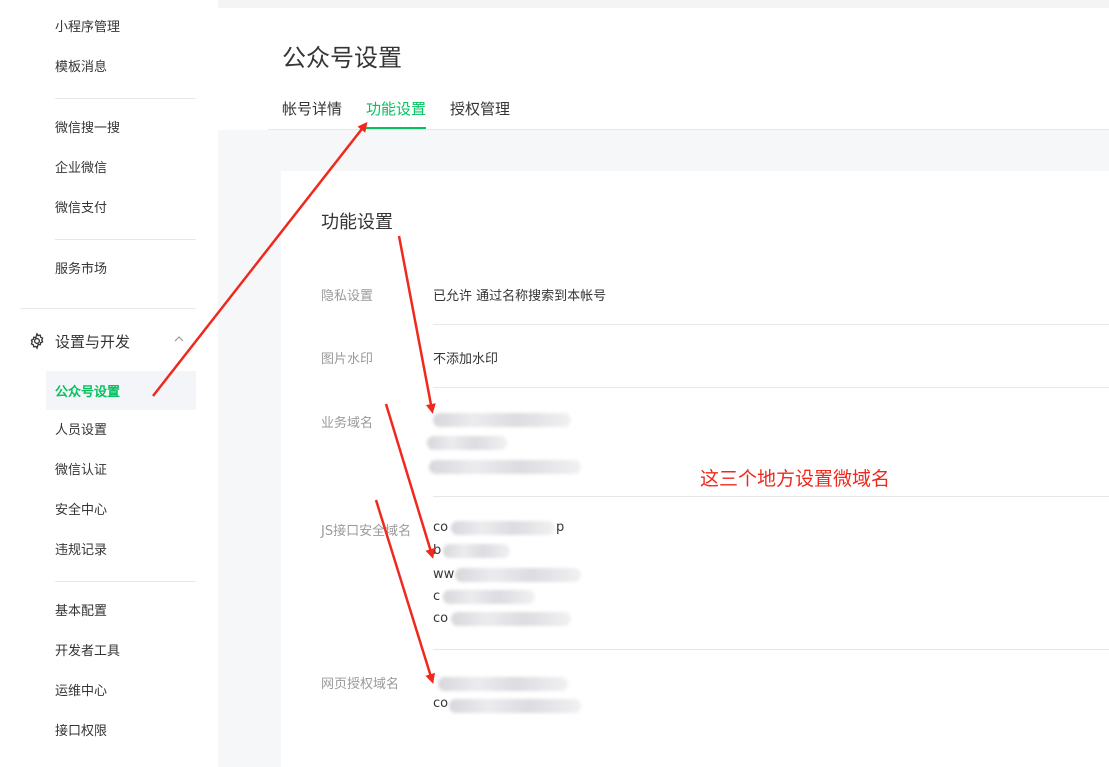  What do you see at coordinates (396, 113) in the screenshot?
I see `tab-feature-settings: 功能设置` at bounding box center [396, 113].